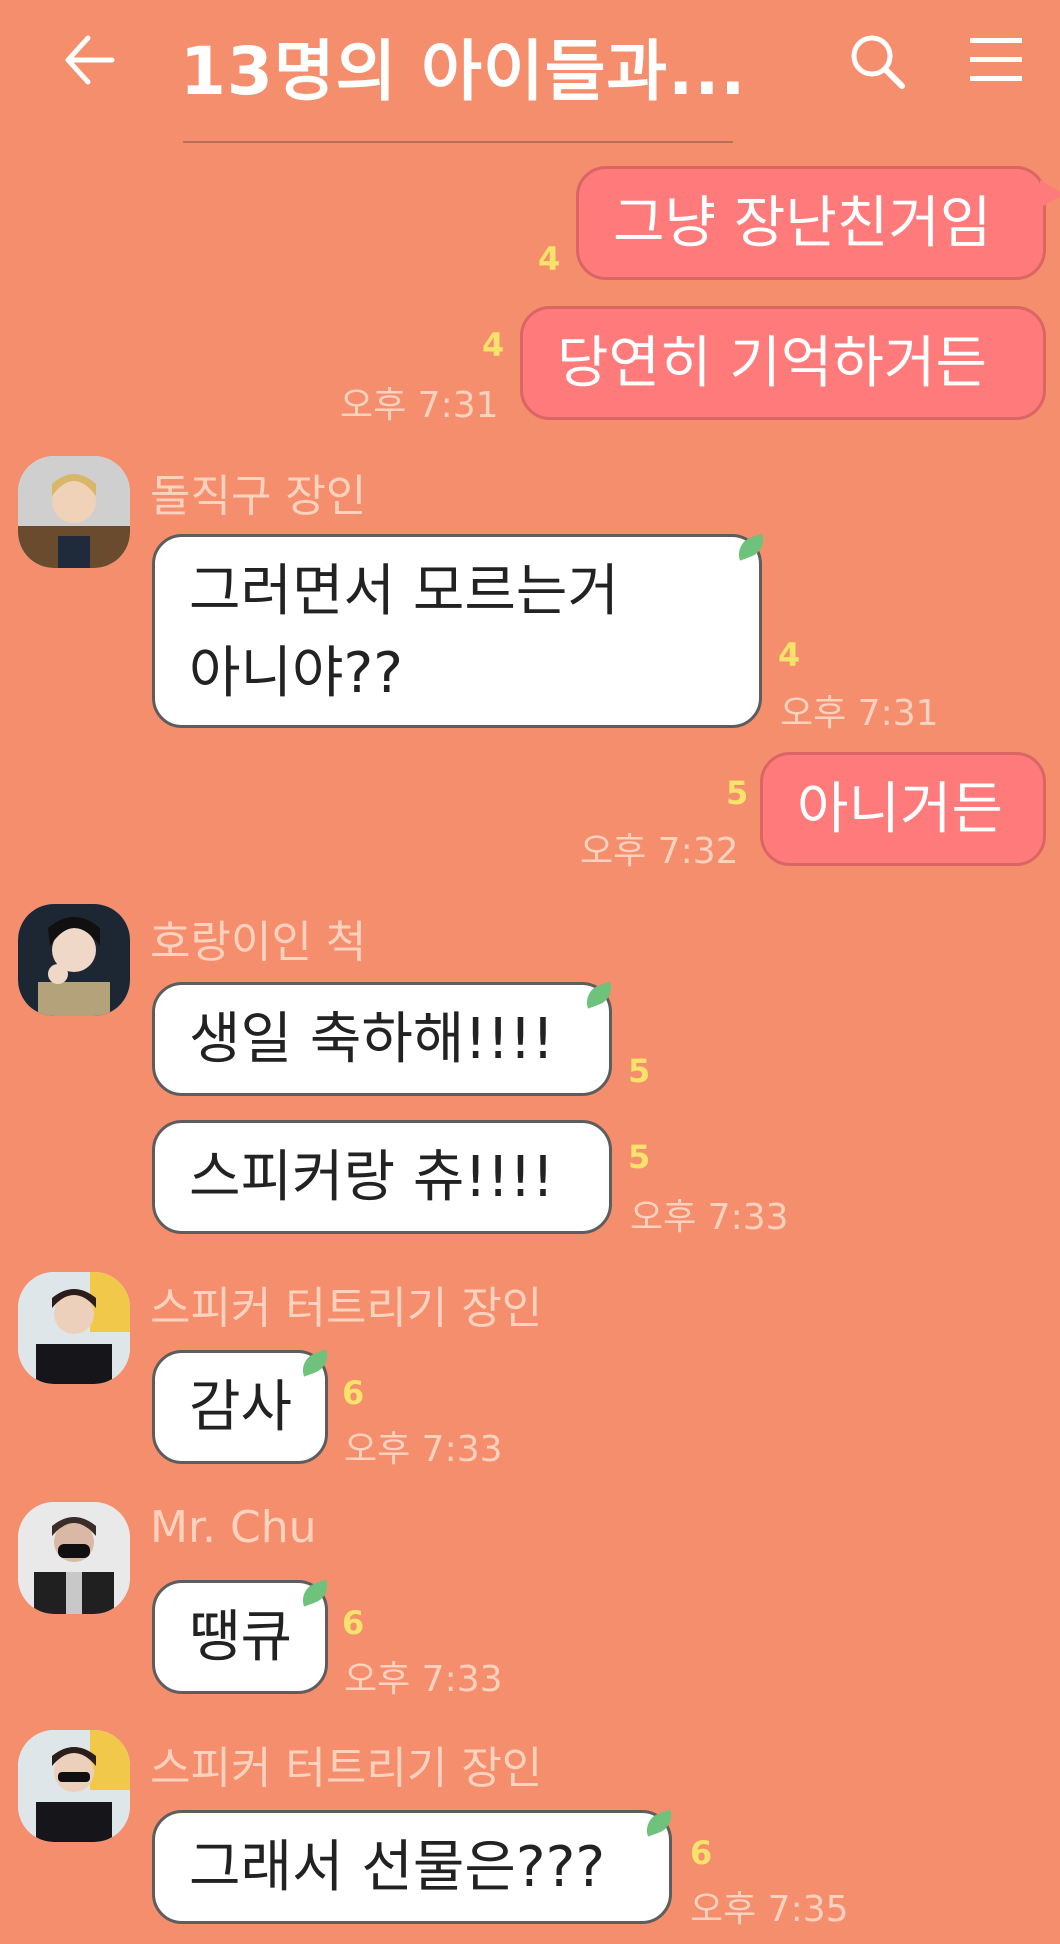  I want to click on search-button, so click(877, 61).